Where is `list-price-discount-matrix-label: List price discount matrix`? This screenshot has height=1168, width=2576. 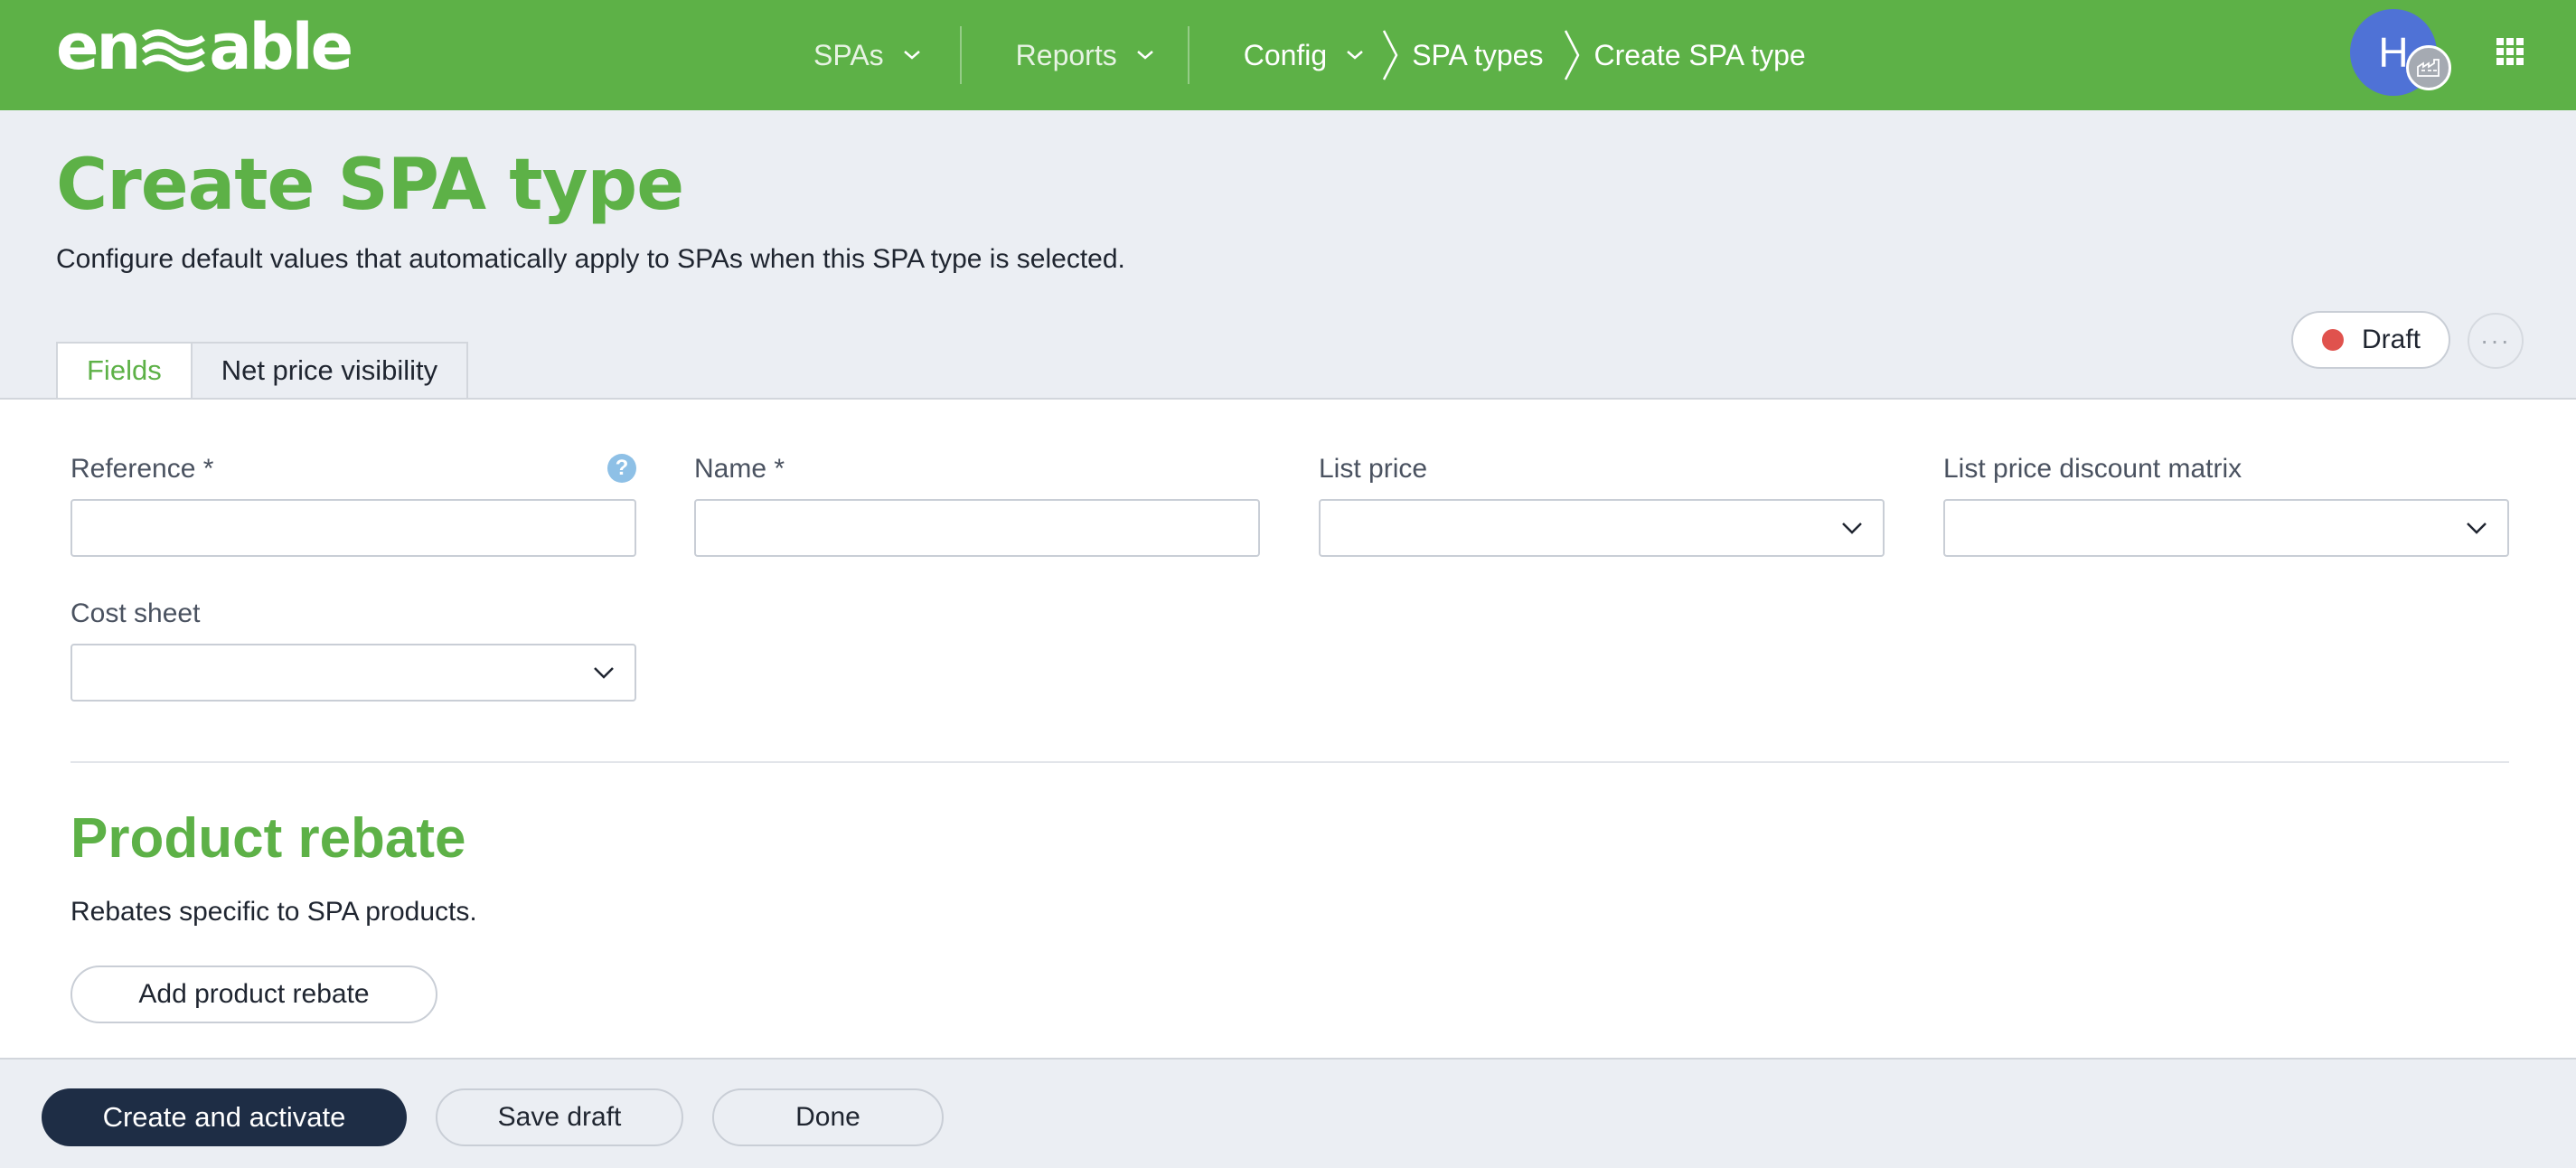
list-price-discount-matrix-label: List price discount matrix is located at coordinates (2093, 469).